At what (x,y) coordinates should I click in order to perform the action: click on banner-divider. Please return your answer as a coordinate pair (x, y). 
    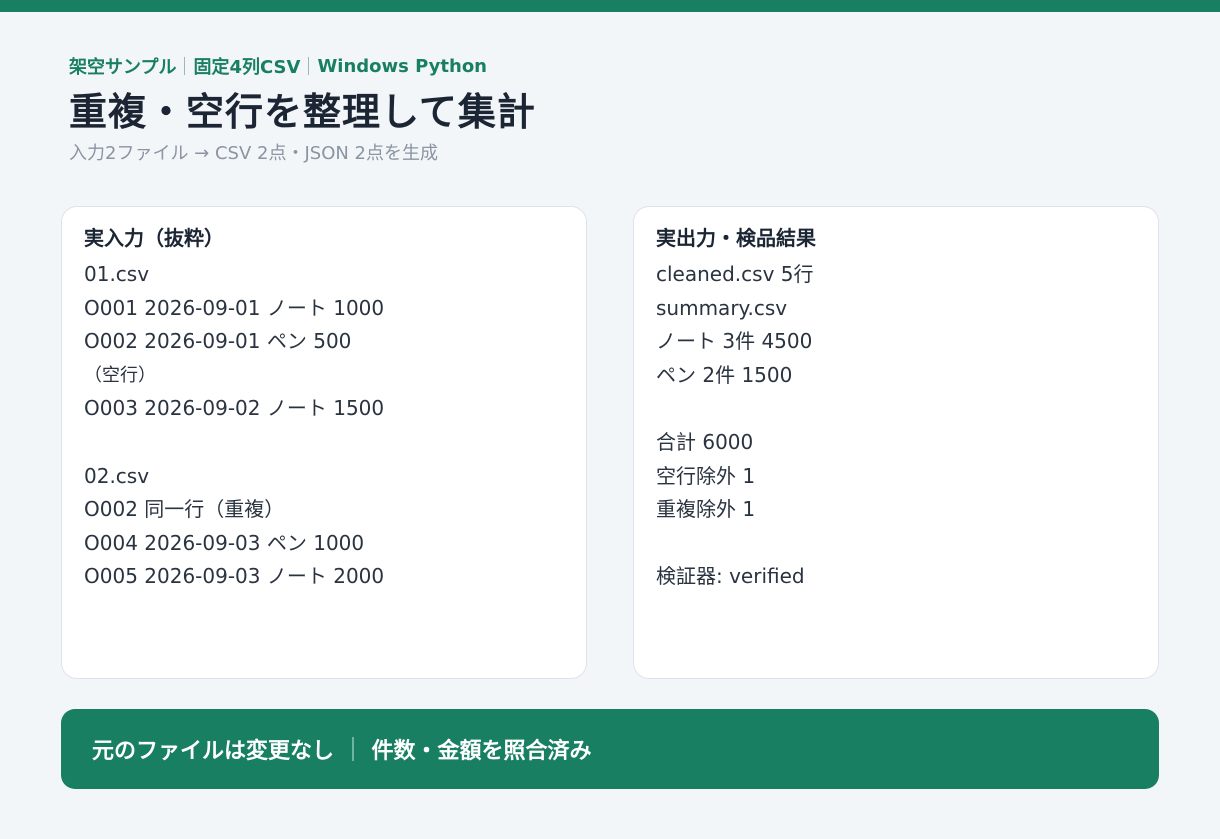
    Looking at the image, I should click on (353, 749).